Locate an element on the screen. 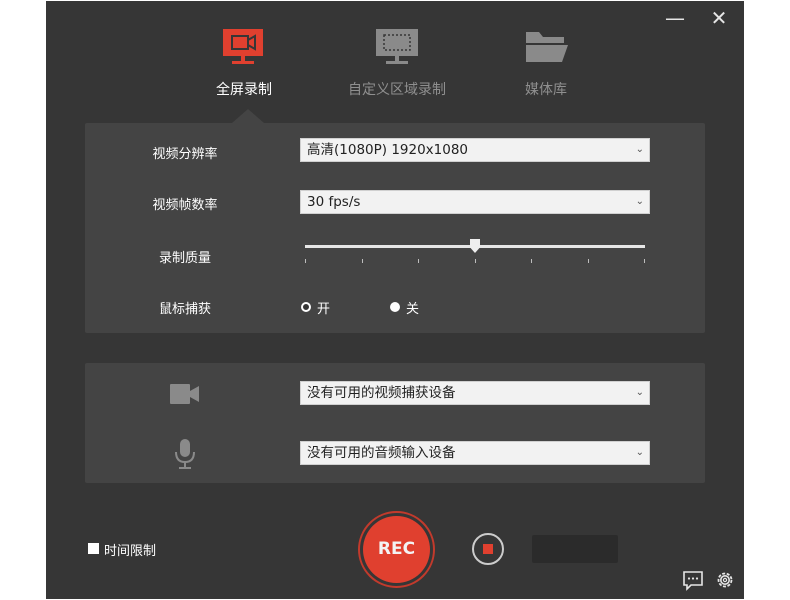  framerate-value: 30 fps/s is located at coordinates (334, 202).